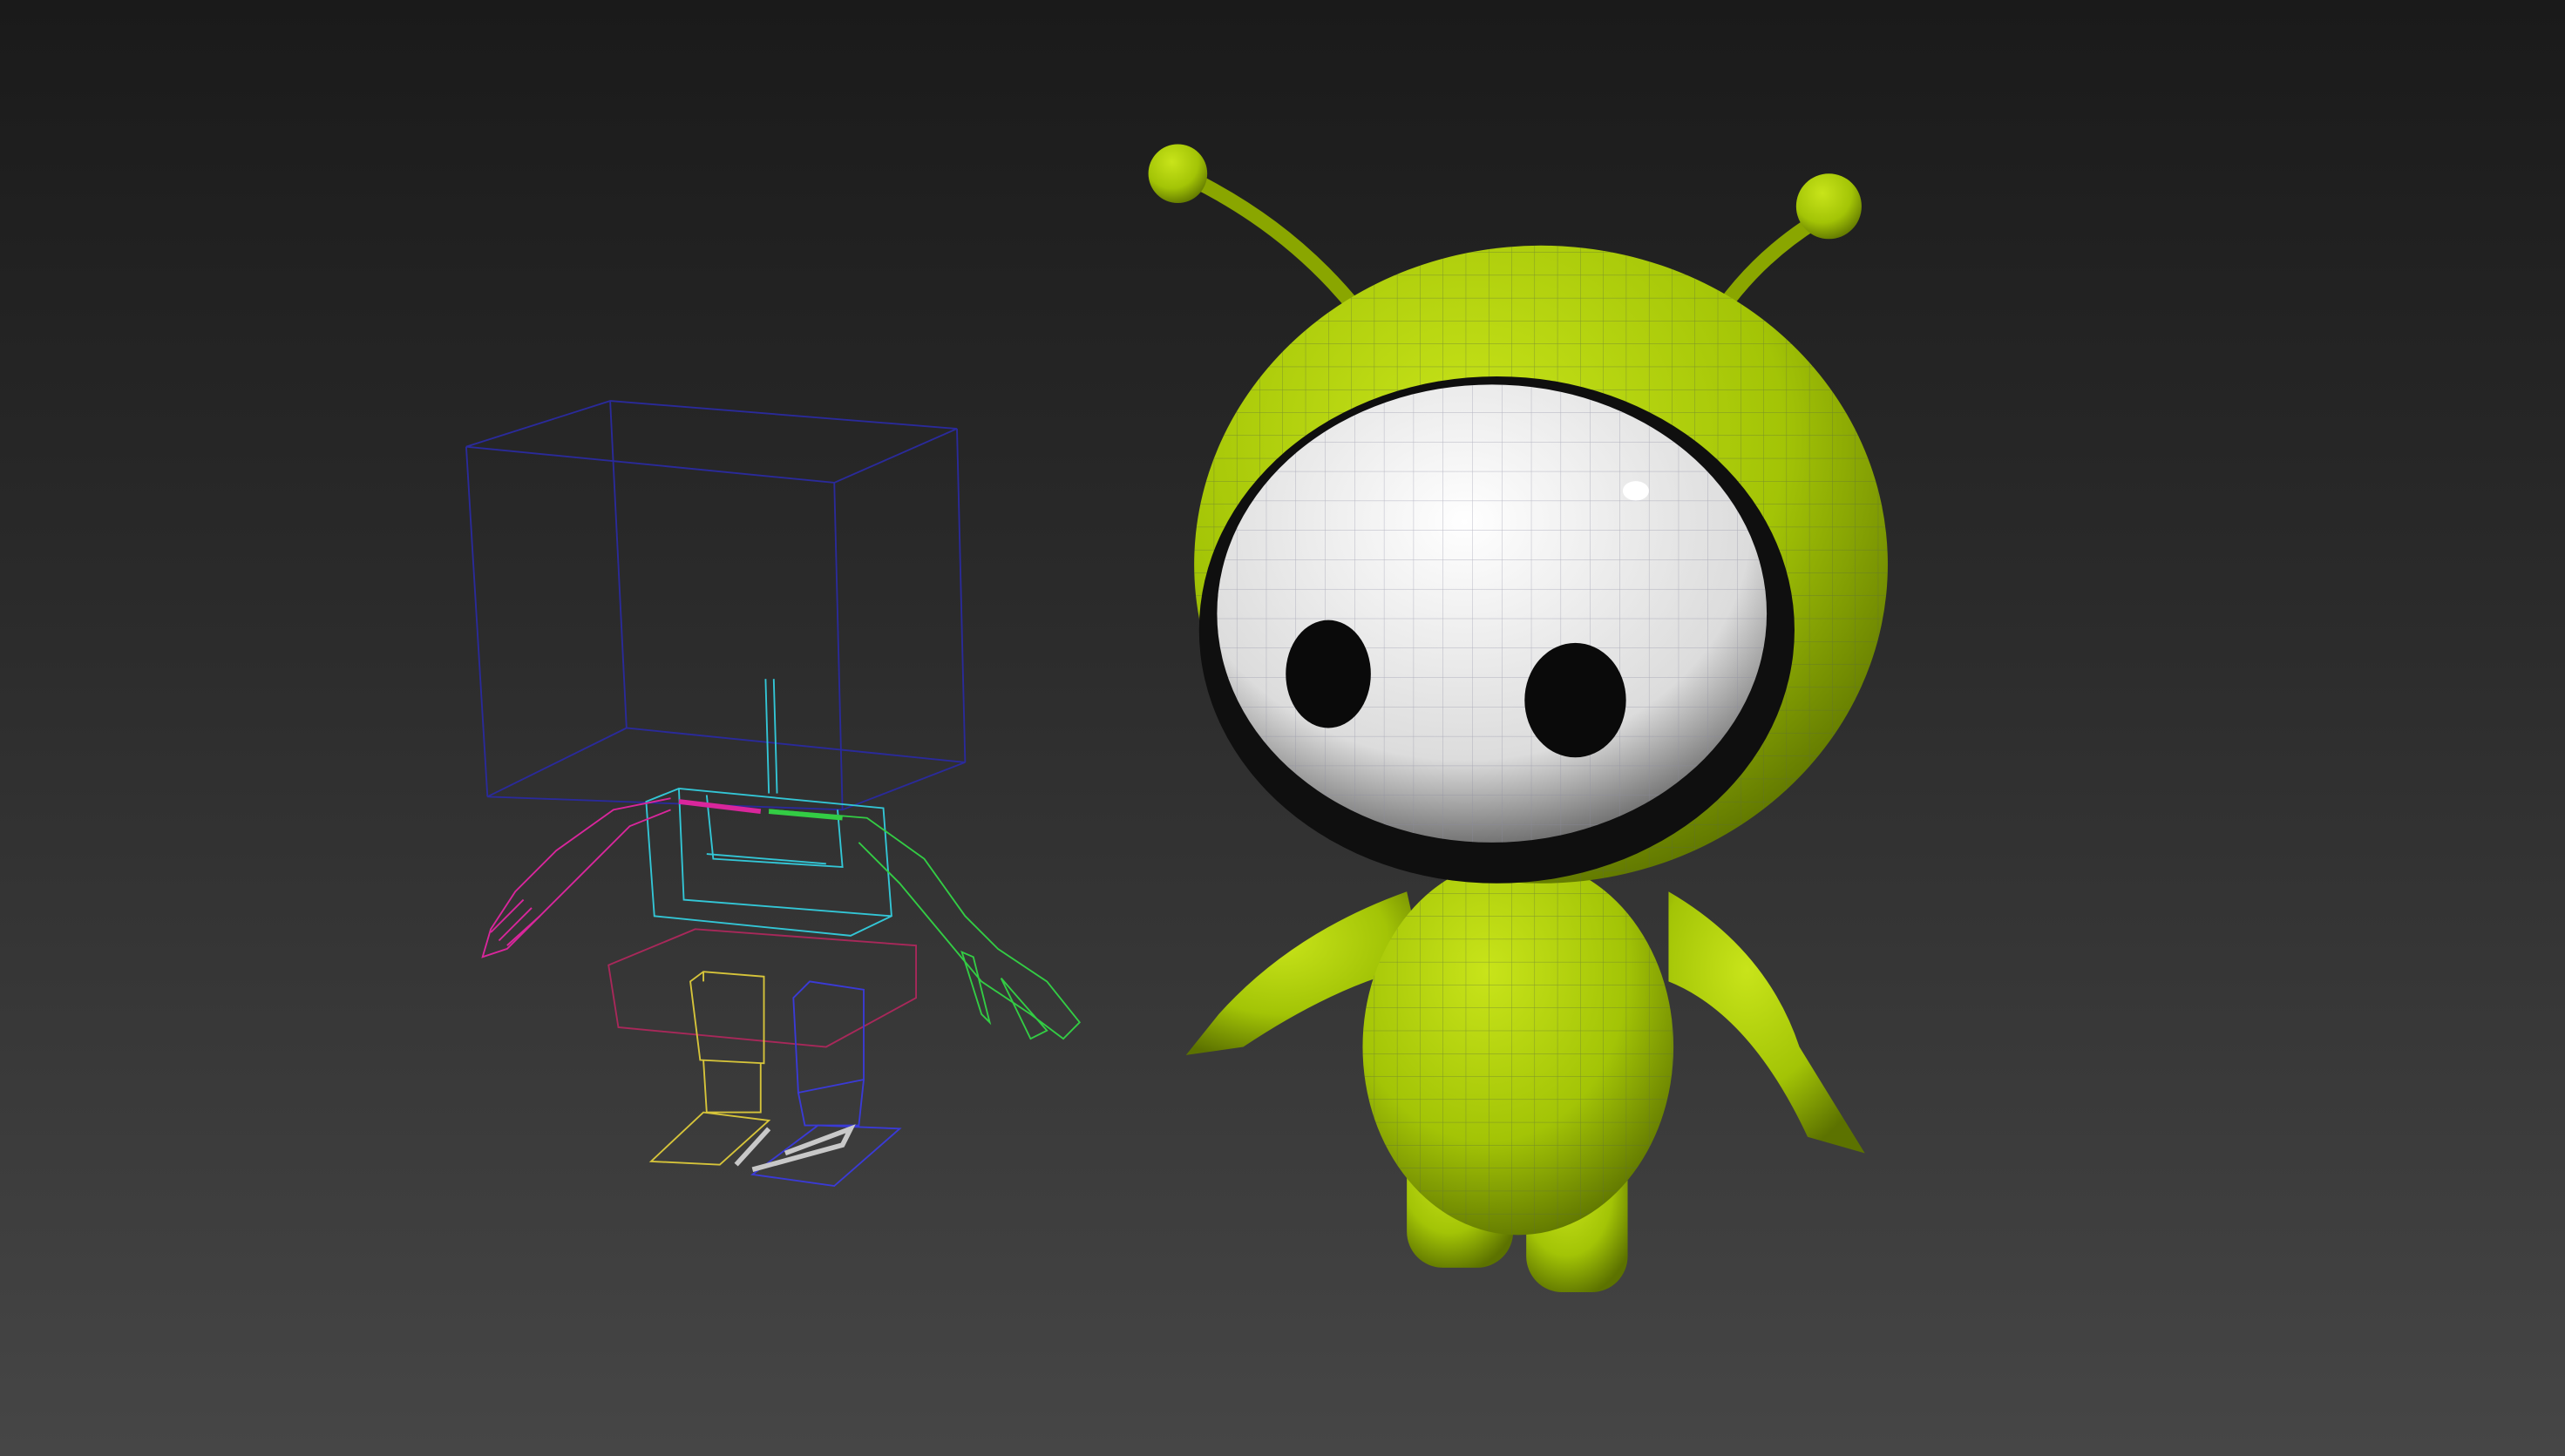  Describe the element at coordinates (716, 605) in the screenshot. I see `head-control-box` at that location.